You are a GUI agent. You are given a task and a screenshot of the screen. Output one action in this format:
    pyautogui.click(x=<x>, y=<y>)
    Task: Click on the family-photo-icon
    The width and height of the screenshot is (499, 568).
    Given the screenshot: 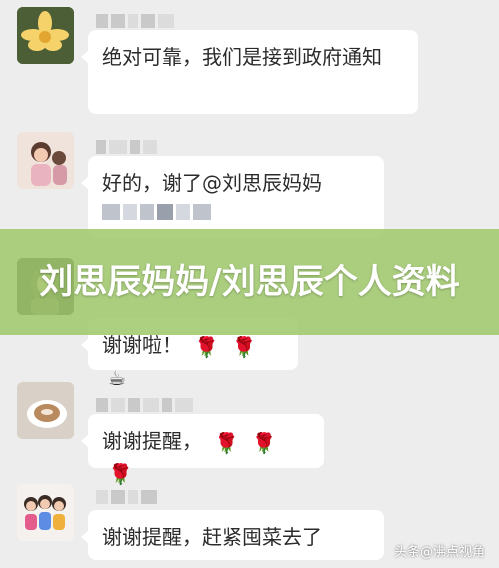 What is the action you would take?
    pyautogui.click(x=45, y=512)
    